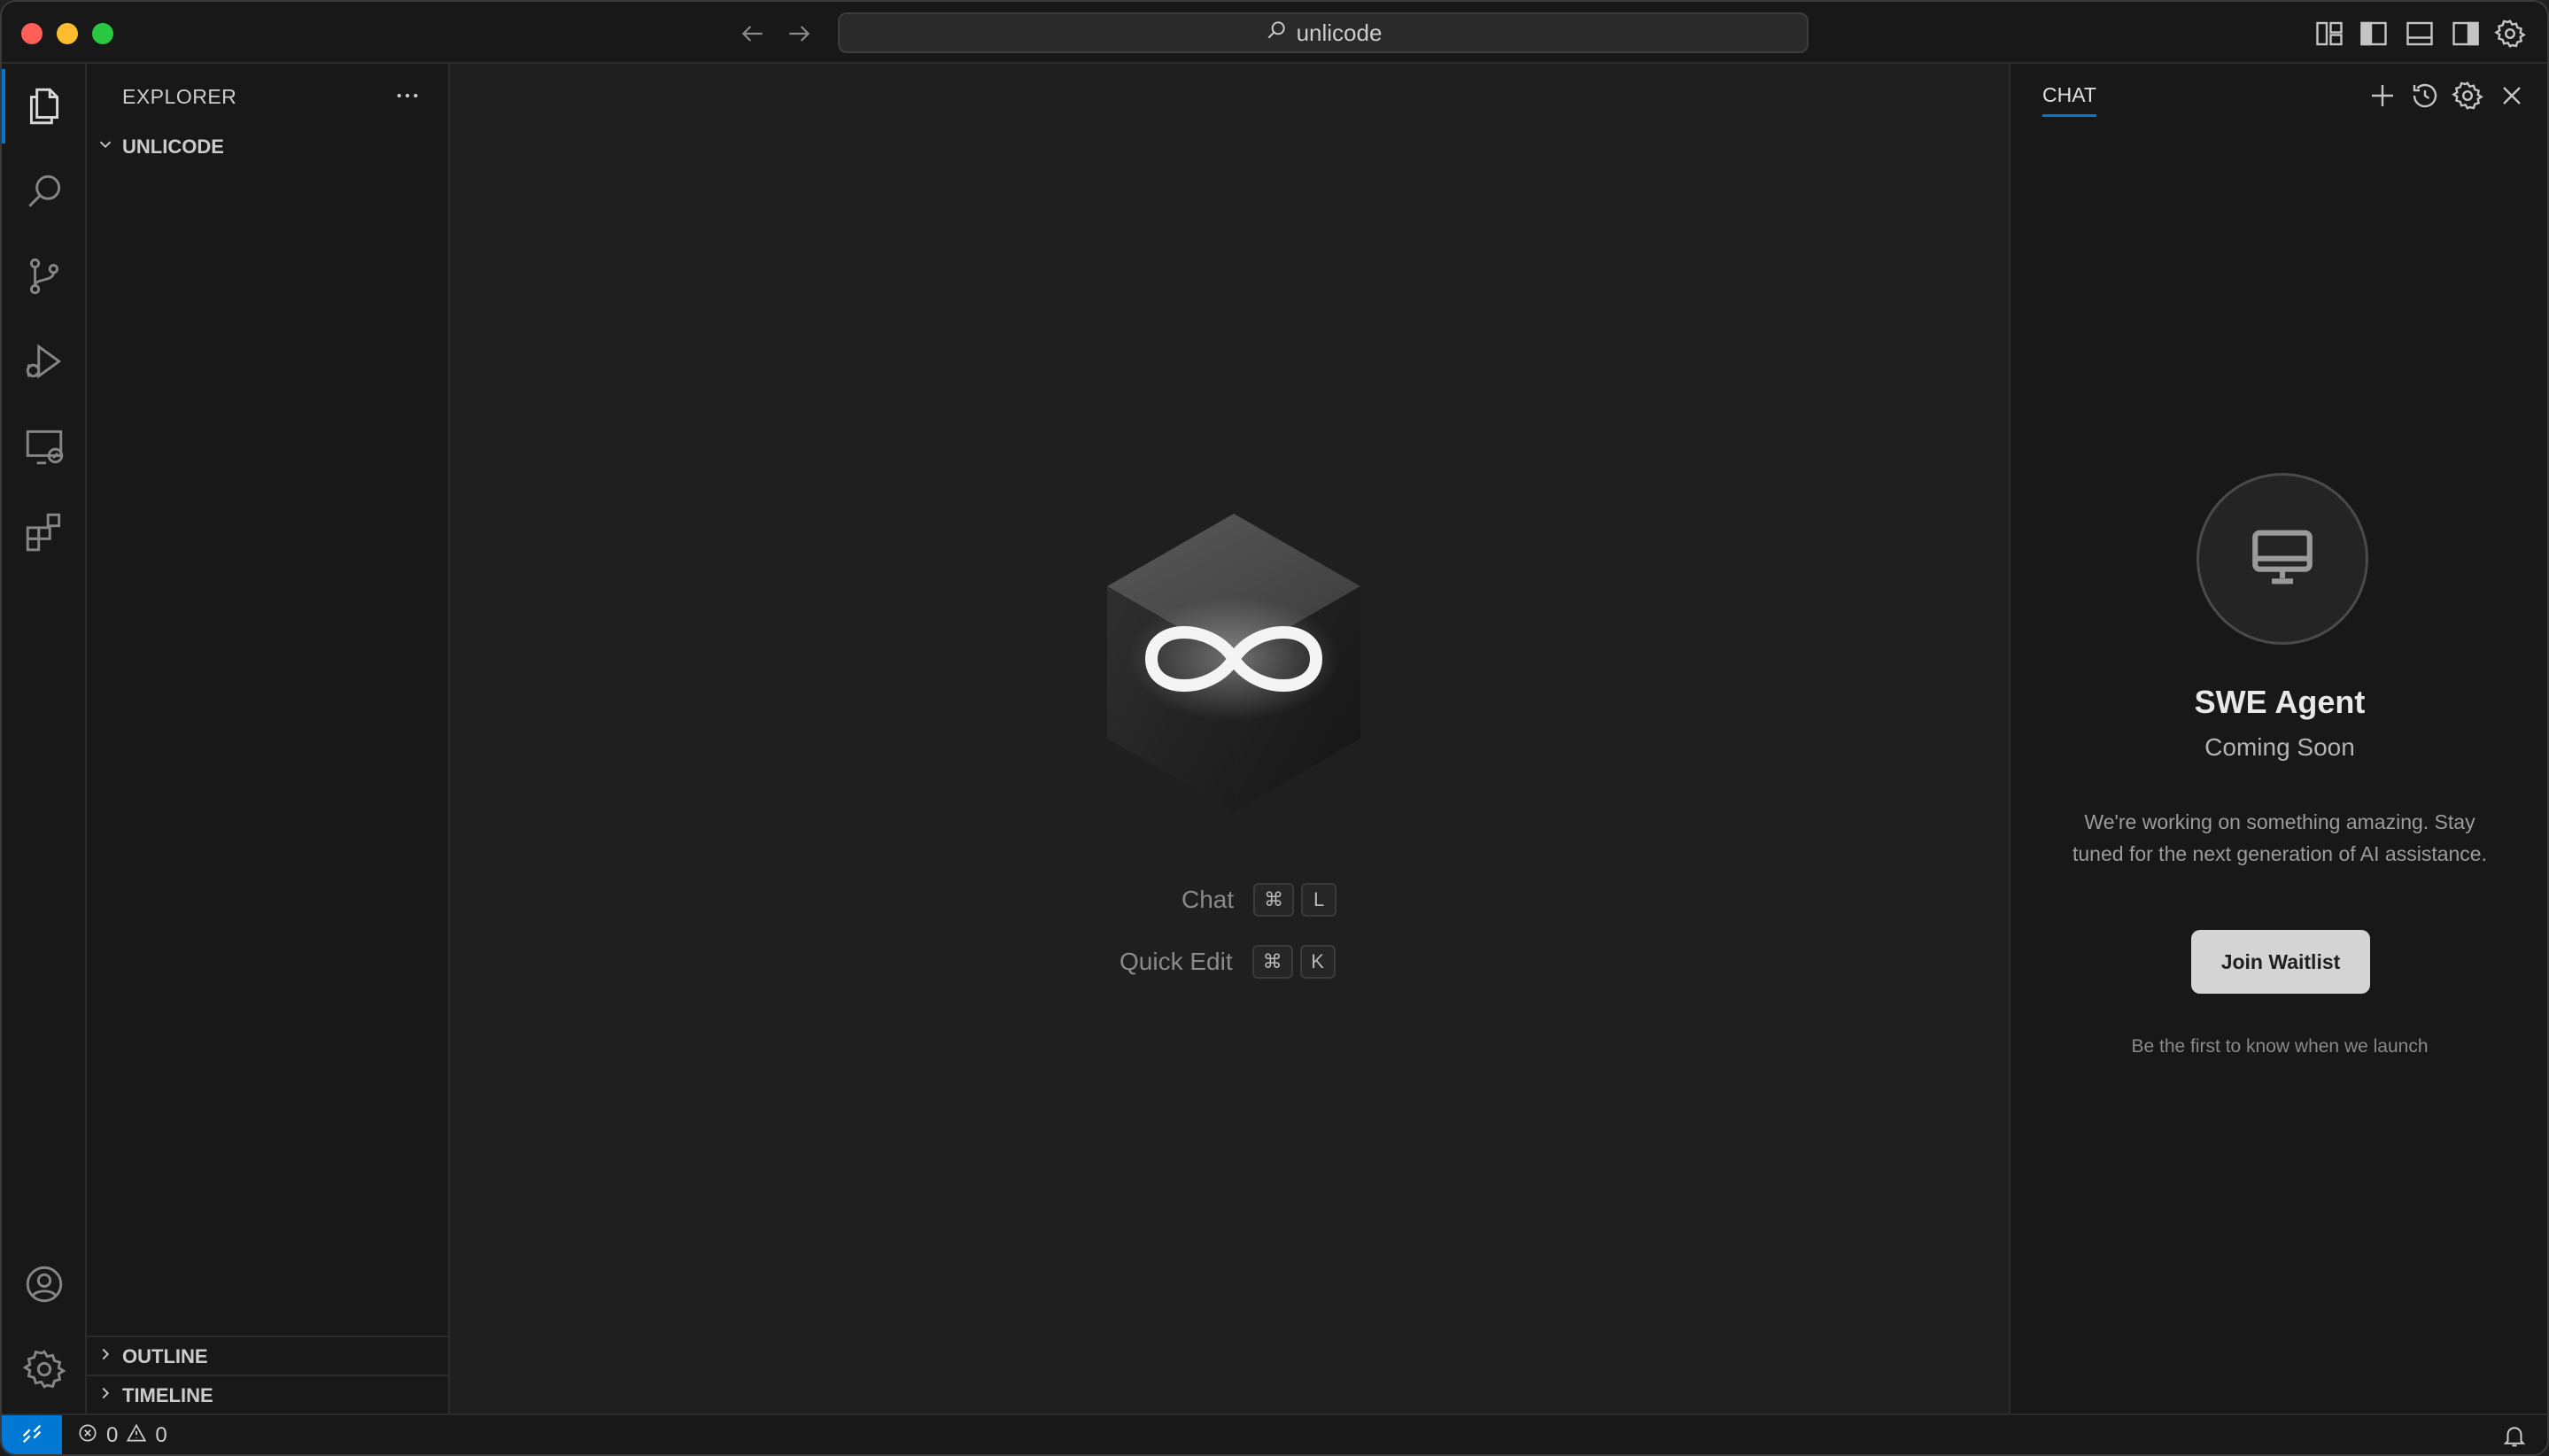 This screenshot has width=2549, height=1456. What do you see at coordinates (113, 1435) in the screenshot?
I see `error-count: 0` at bounding box center [113, 1435].